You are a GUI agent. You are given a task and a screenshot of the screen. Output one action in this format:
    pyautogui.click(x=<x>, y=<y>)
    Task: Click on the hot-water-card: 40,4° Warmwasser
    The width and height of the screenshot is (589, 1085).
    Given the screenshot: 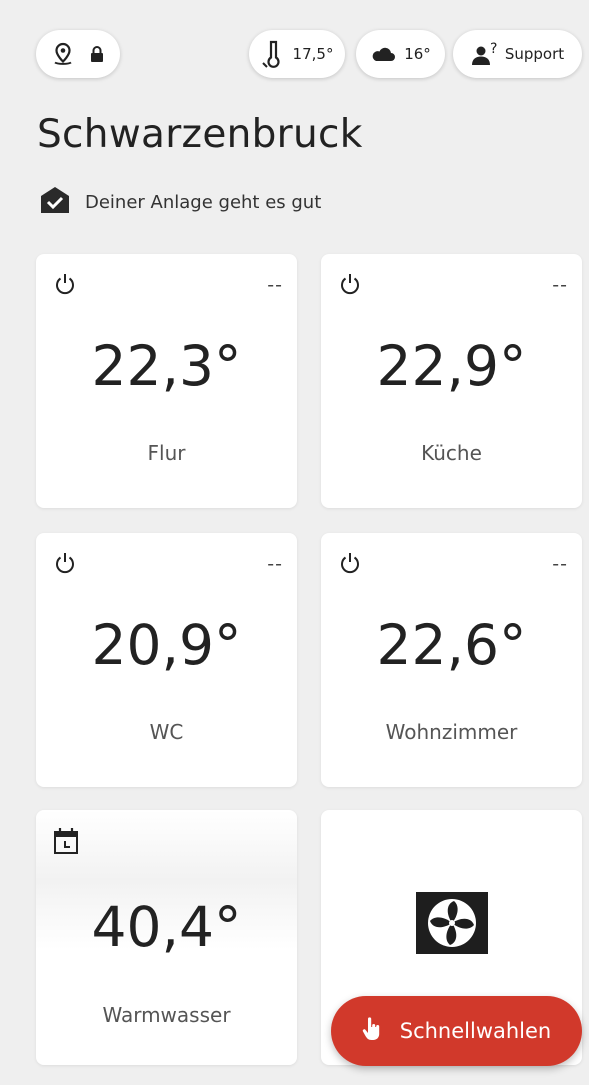 What is the action you would take?
    pyautogui.click(x=166, y=937)
    